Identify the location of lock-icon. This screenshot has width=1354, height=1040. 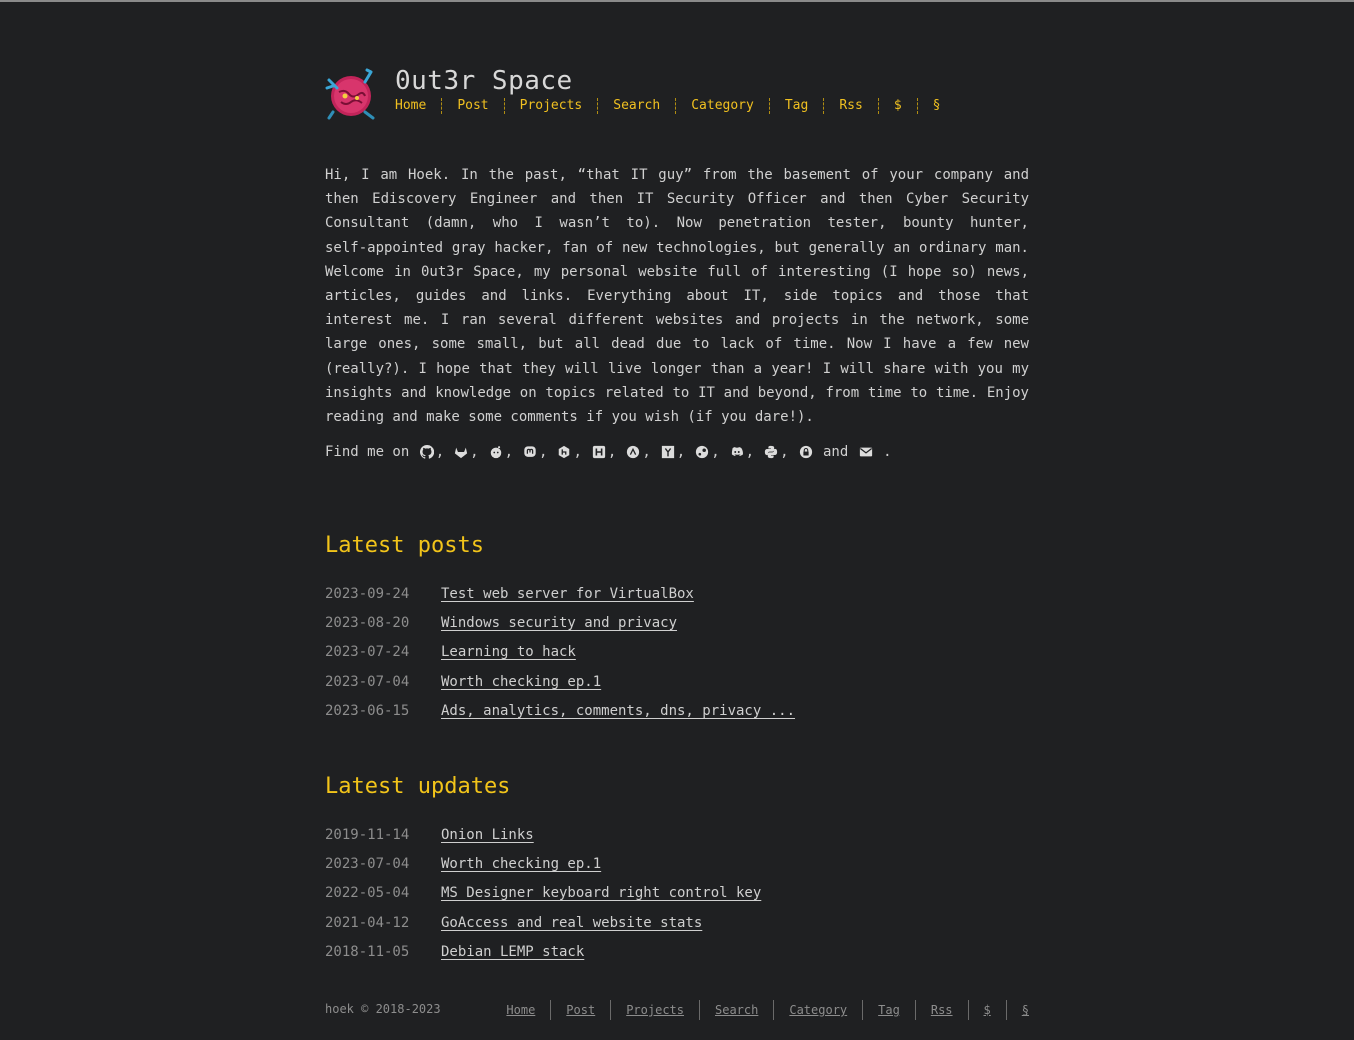
(806, 452).